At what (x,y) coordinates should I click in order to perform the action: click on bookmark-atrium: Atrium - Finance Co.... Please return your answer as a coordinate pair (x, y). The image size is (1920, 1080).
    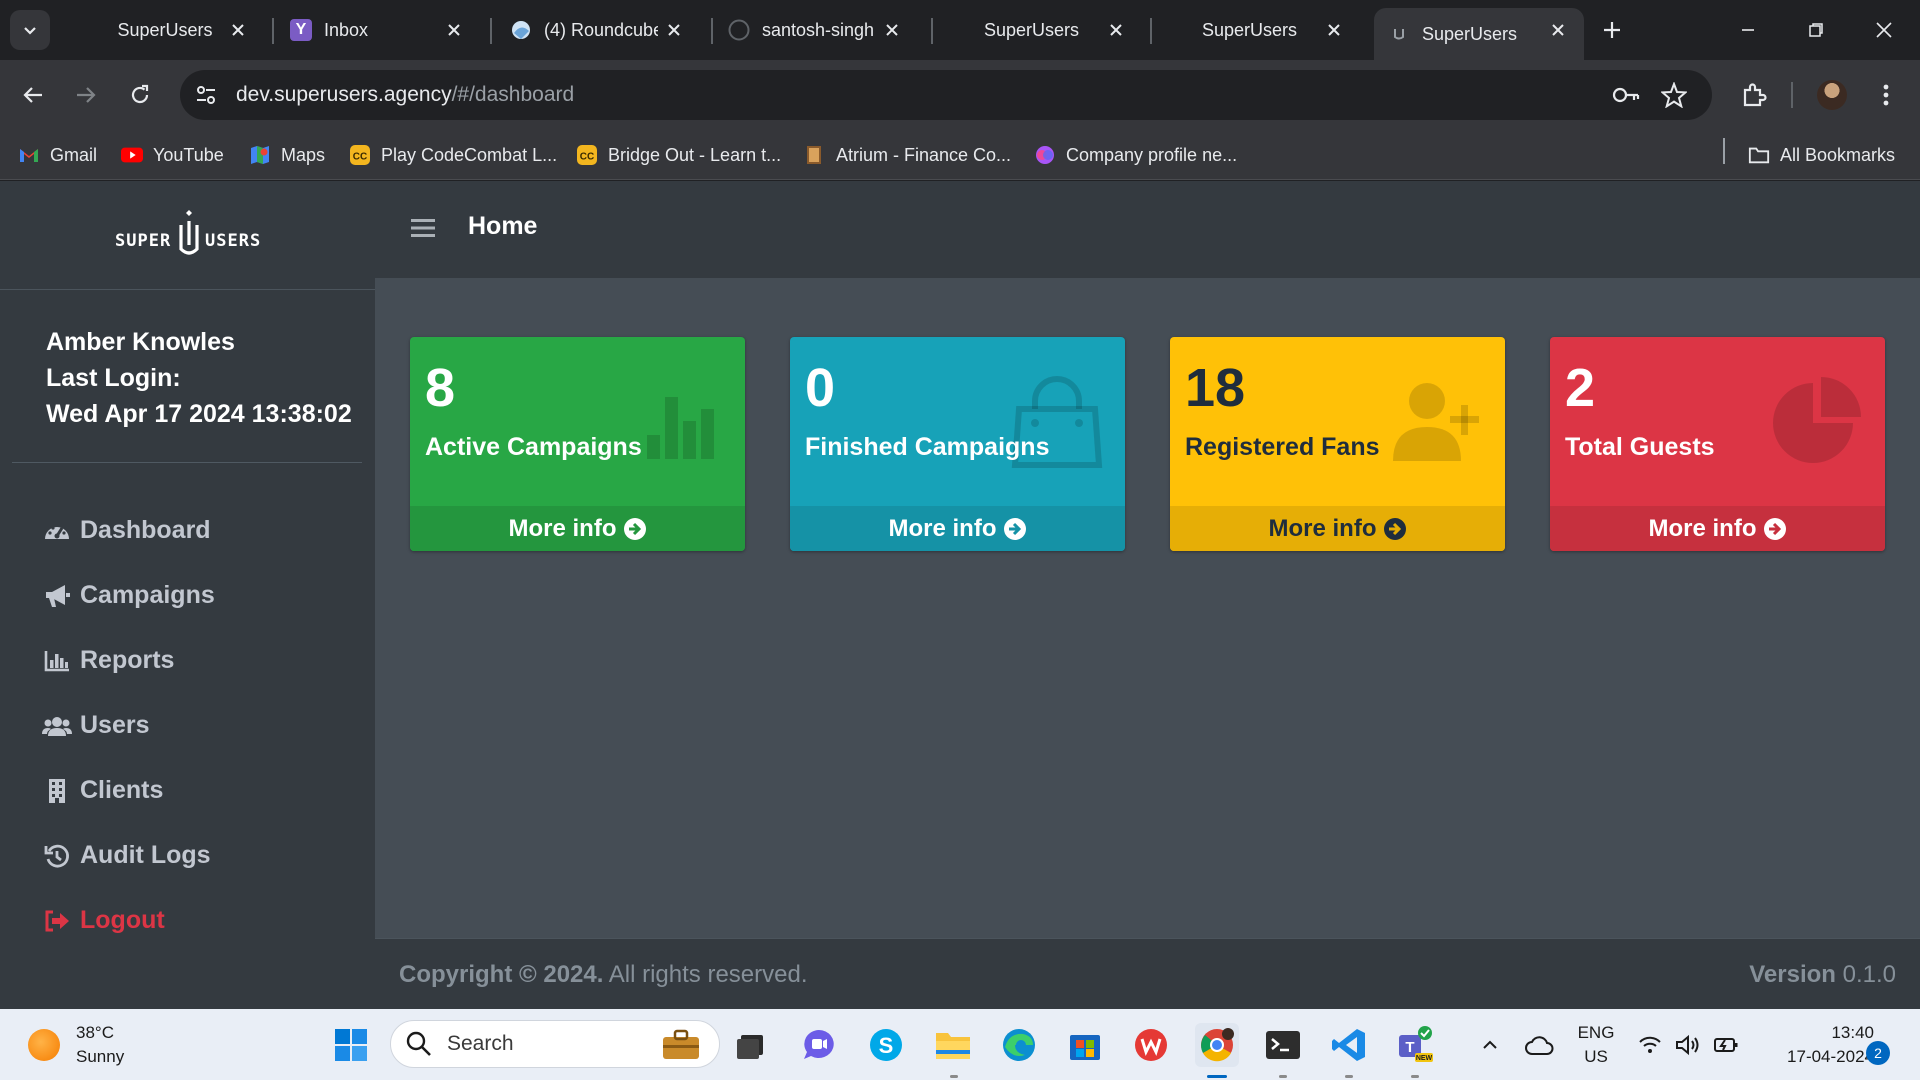
    Looking at the image, I should click on (907, 155).